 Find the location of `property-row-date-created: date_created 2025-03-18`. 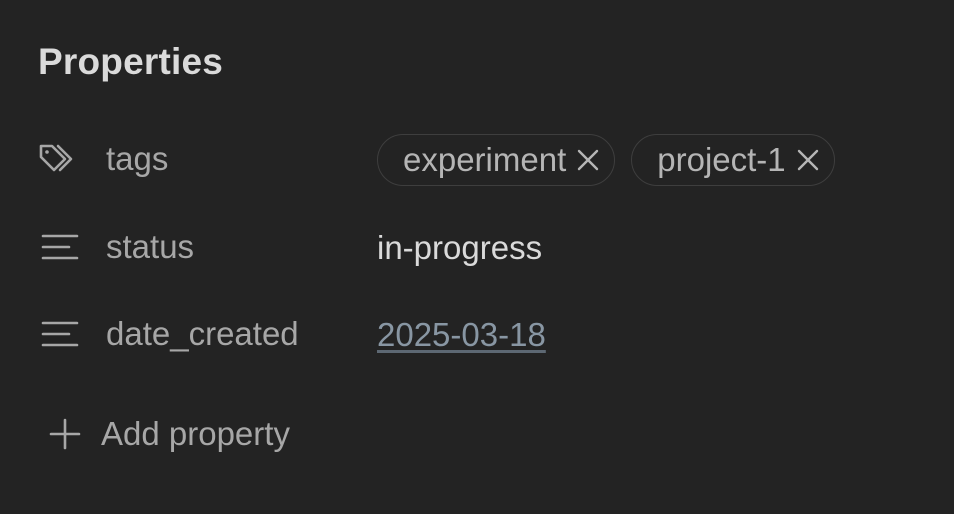

property-row-date-created: date_created 2025-03-18 is located at coordinates (477, 334).